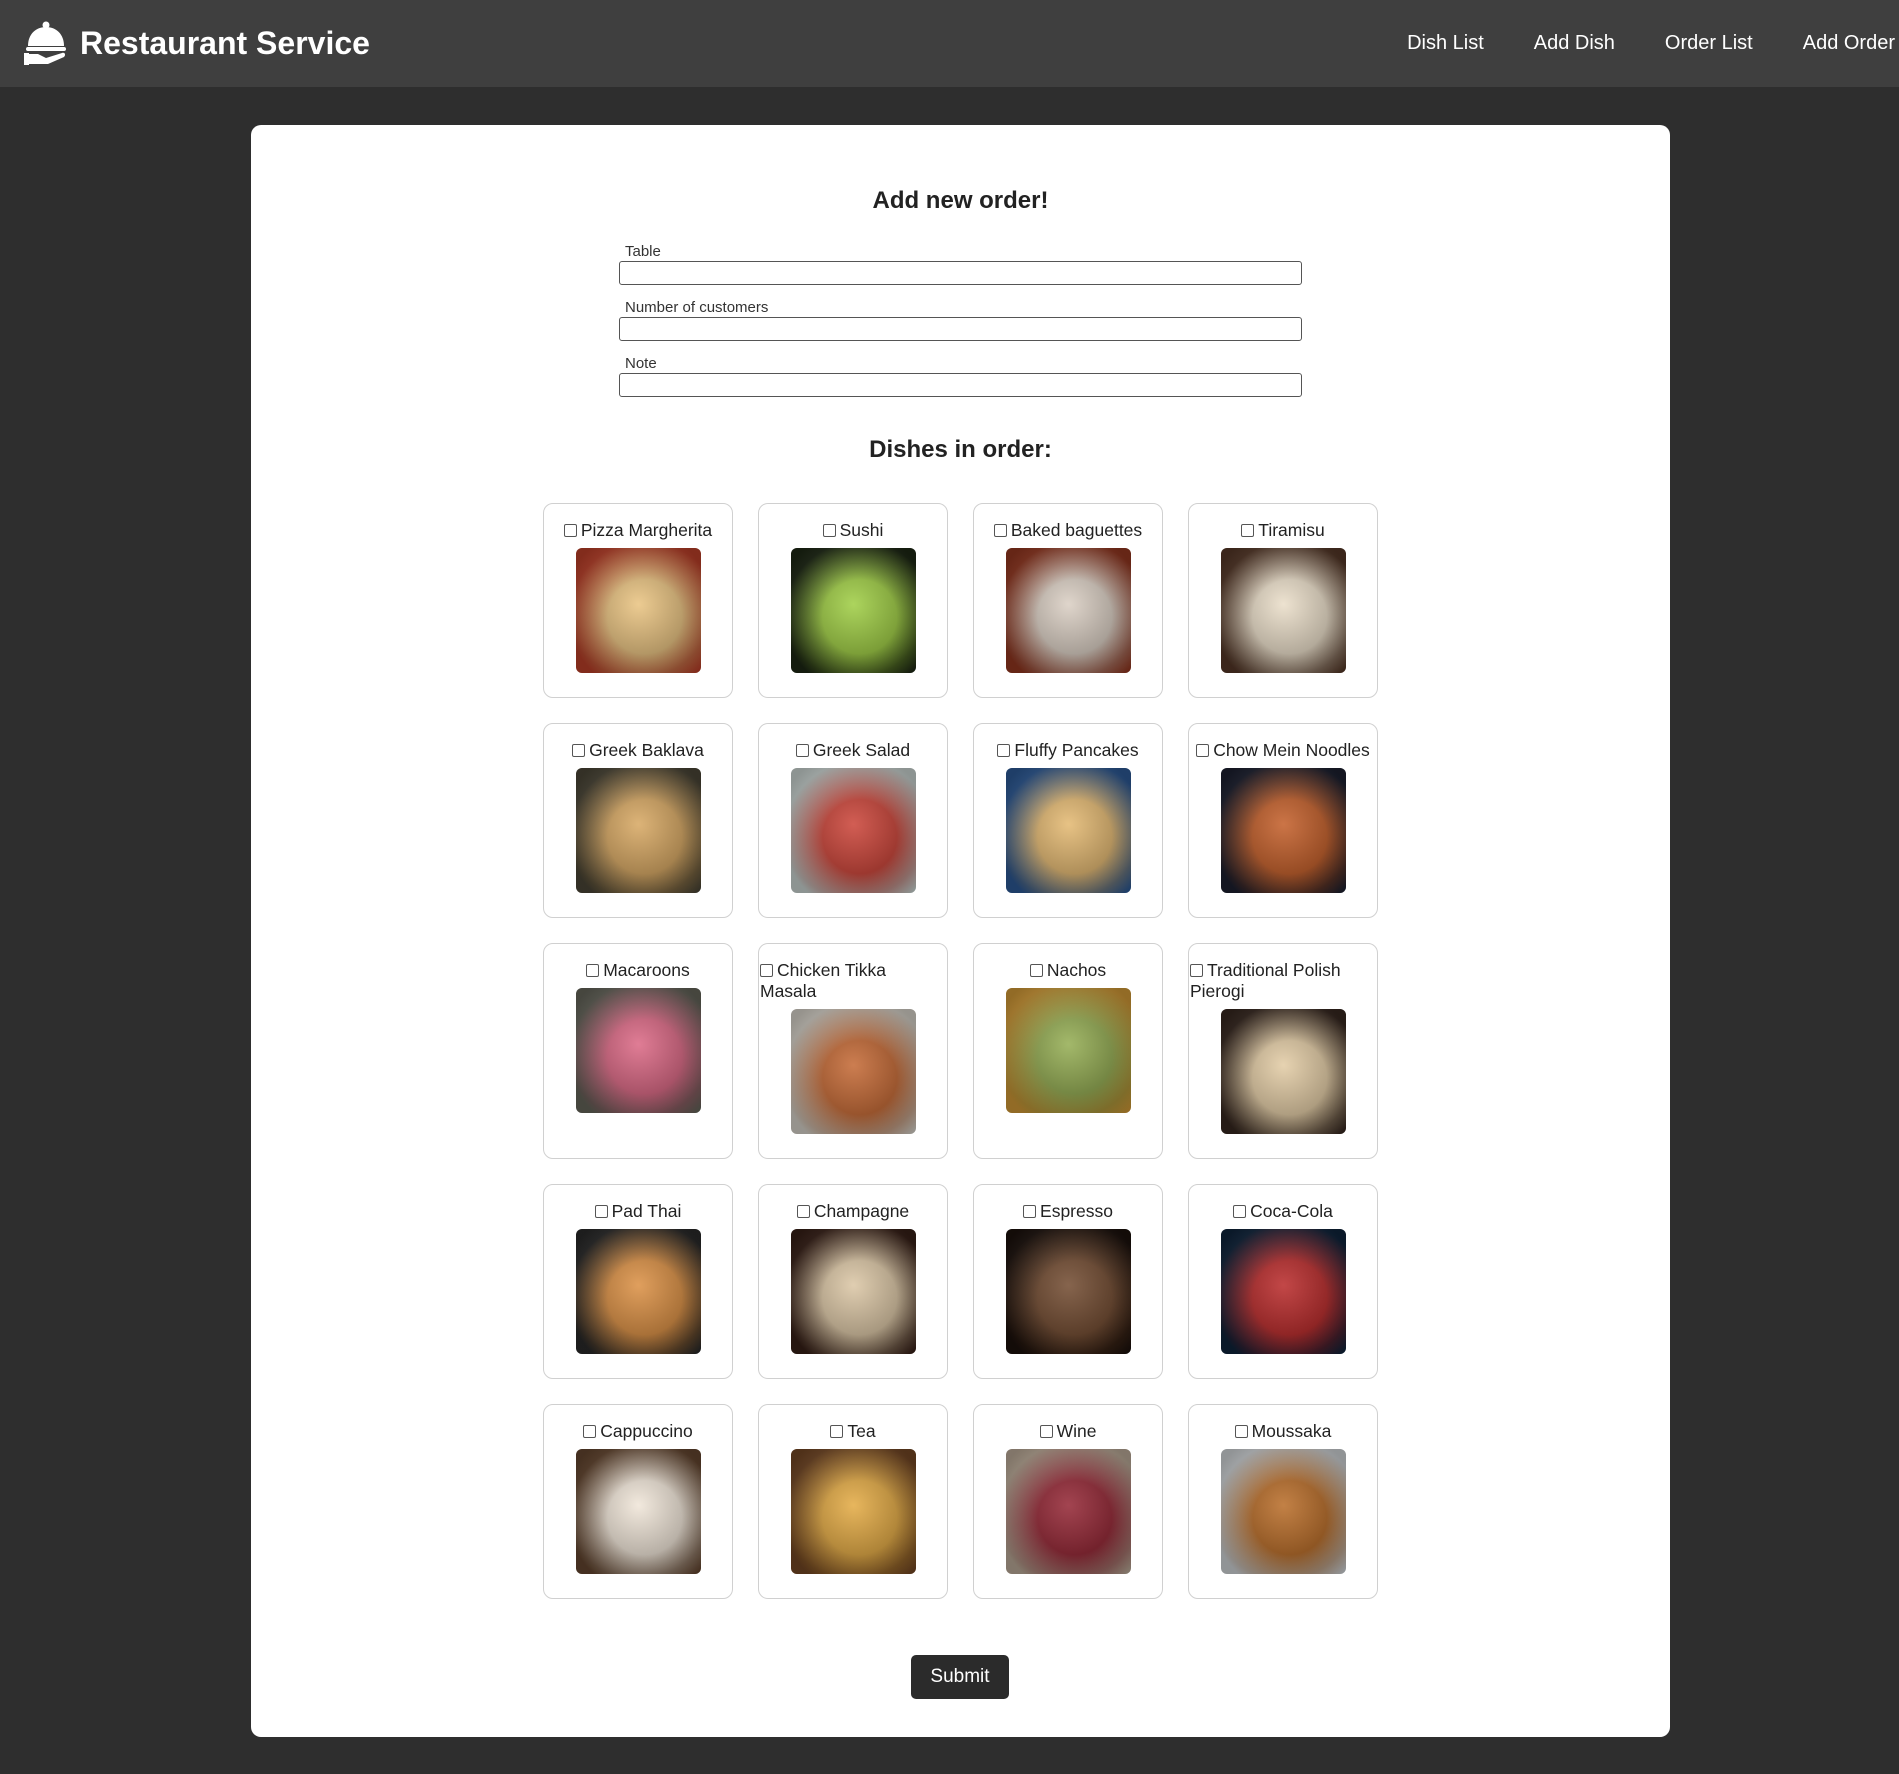  Describe the element at coordinates (1076, 1211) in the screenshot. I see `dish-name: Espresso` at that location.